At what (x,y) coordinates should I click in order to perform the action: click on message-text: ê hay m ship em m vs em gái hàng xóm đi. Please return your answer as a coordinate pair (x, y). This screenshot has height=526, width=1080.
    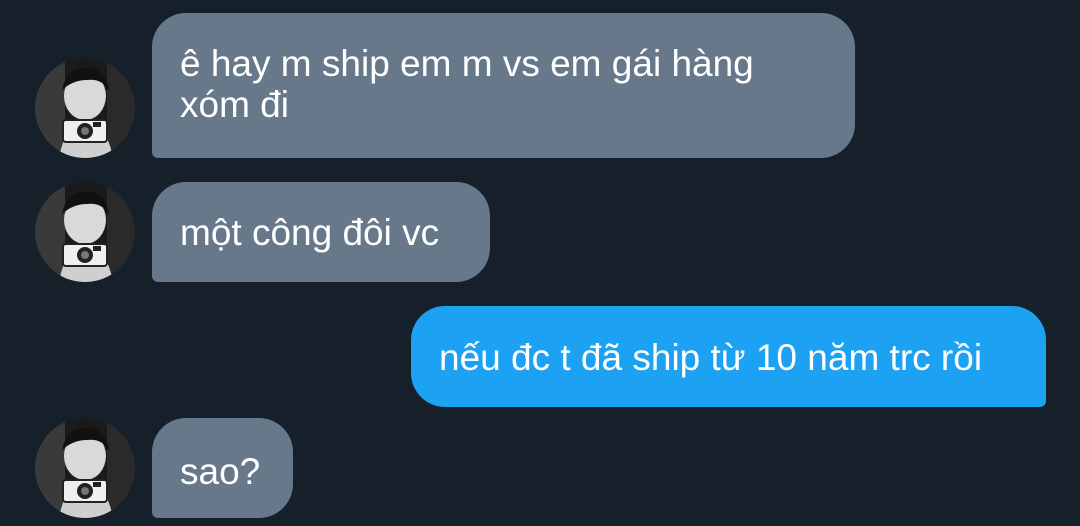
    Looking at the image, I should click on (467, 84).